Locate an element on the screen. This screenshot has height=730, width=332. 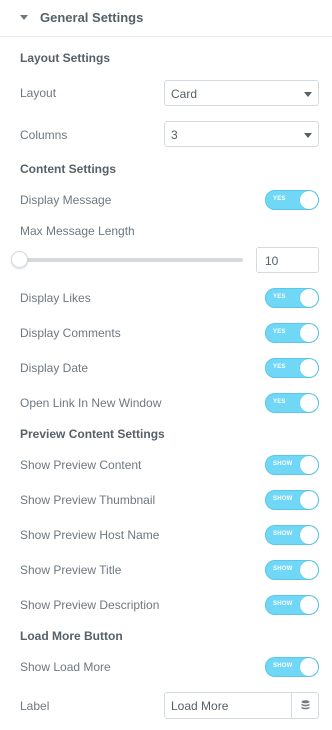
section-title: General Settings is located at coordinates (92, 17).